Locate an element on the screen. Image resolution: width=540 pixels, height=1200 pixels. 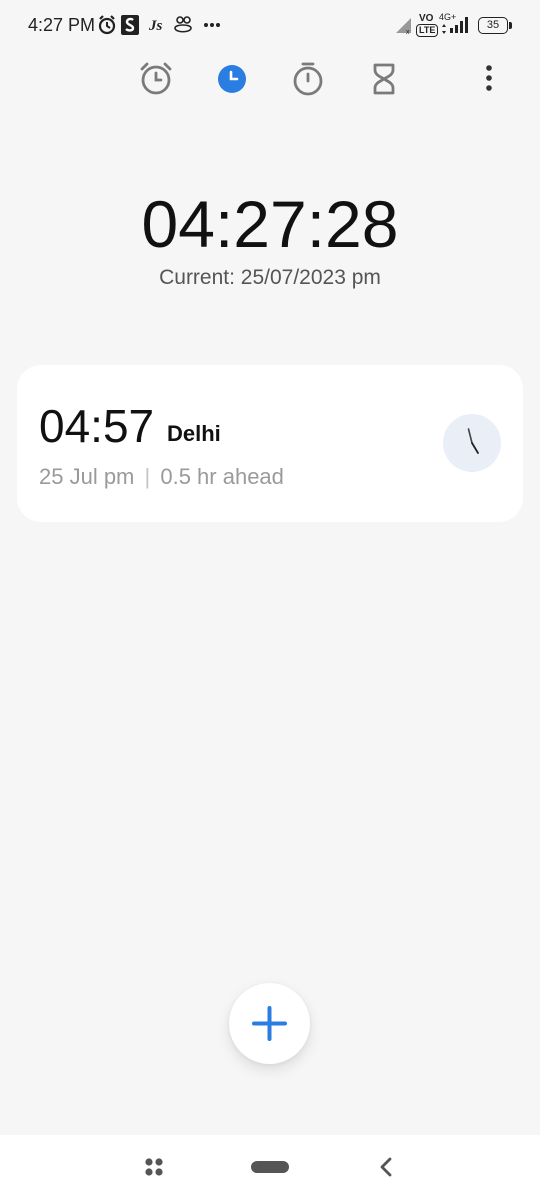
more-options-button is located at coordinates (489, 79).